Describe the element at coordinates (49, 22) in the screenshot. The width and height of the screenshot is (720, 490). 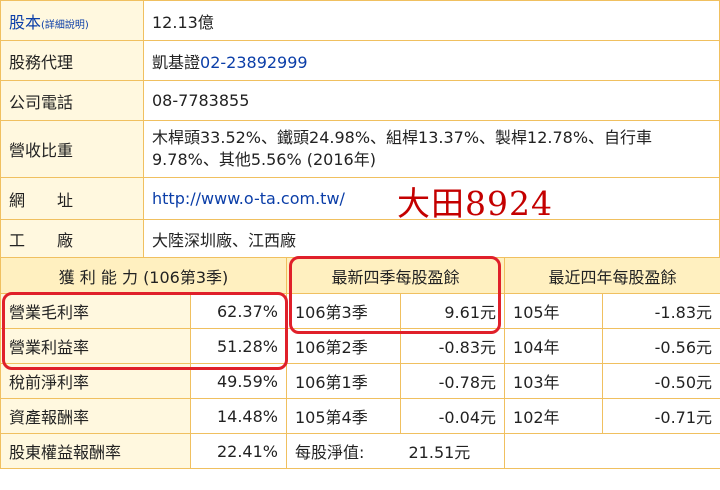
I see `capital-link: 股本(詳細說明)` at that location.